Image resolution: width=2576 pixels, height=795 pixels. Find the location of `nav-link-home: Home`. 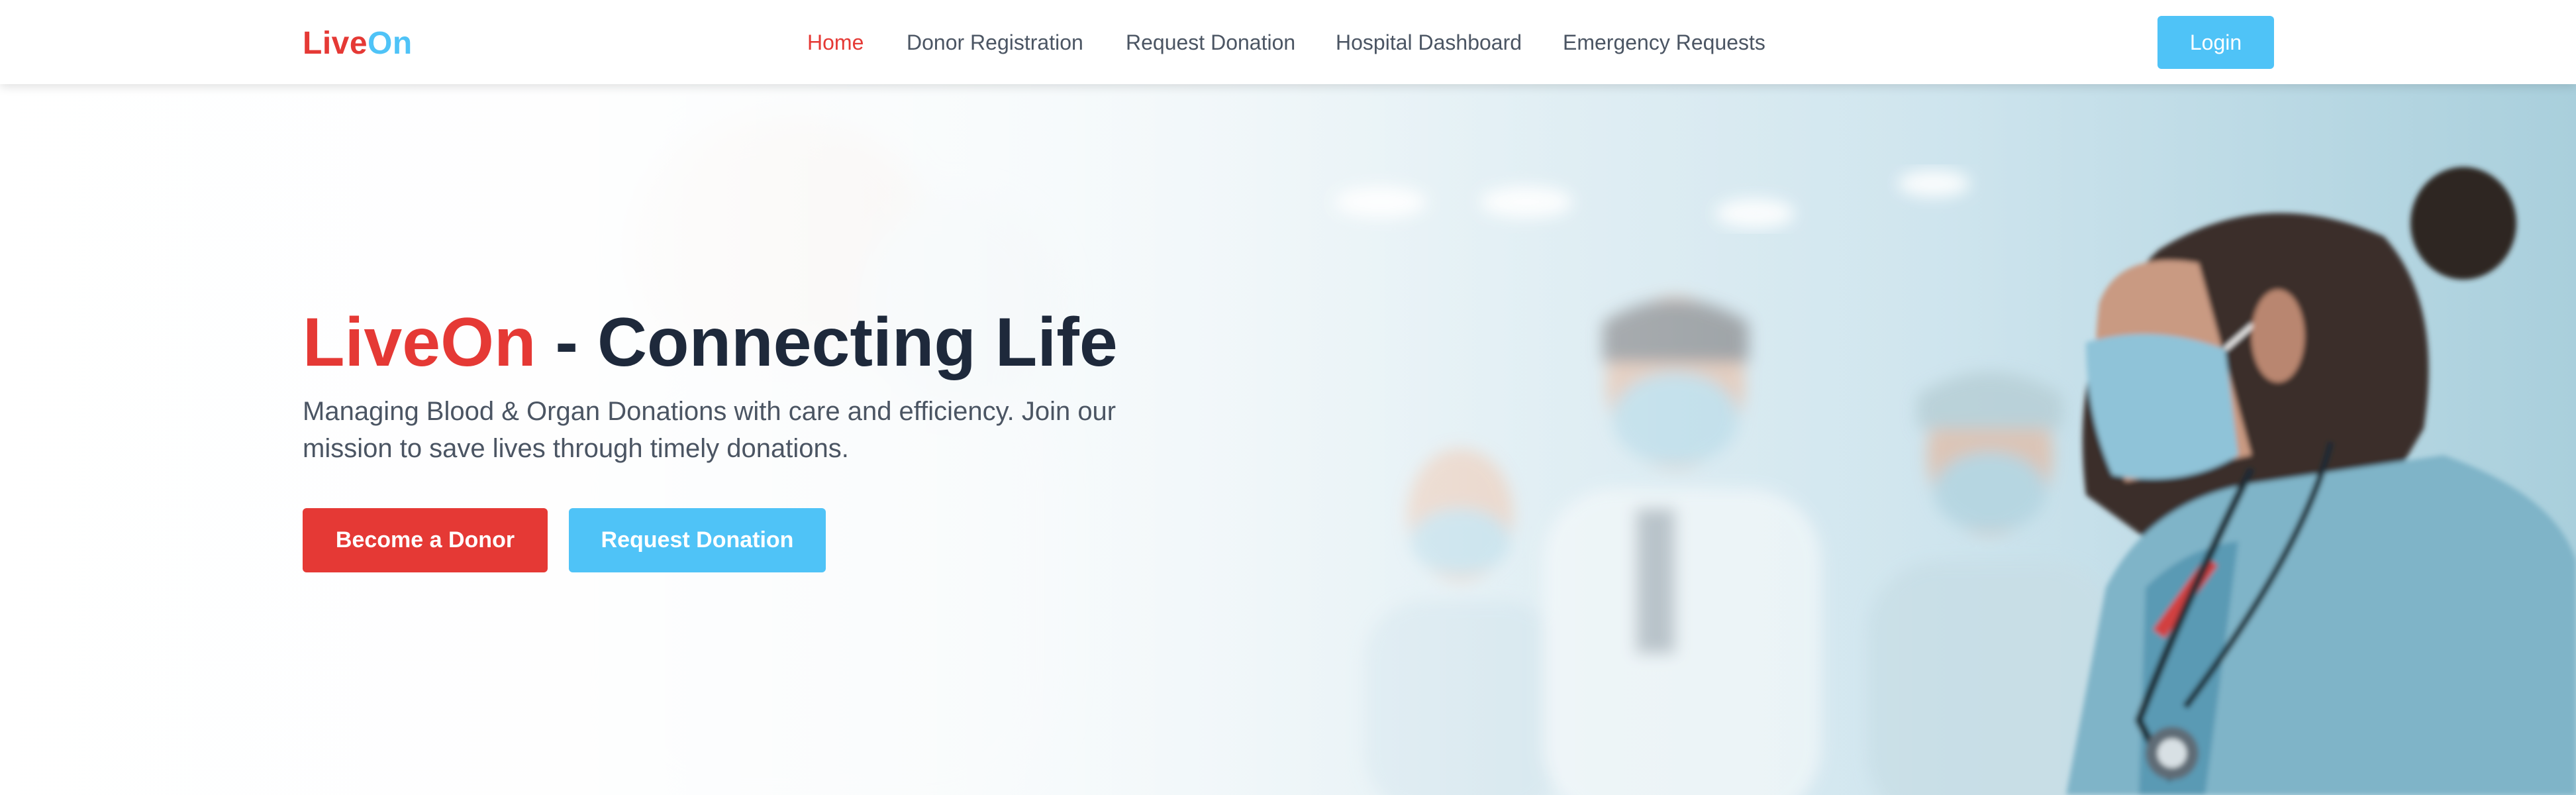

nav-link-home: Home is located at coordinates (835, 43).